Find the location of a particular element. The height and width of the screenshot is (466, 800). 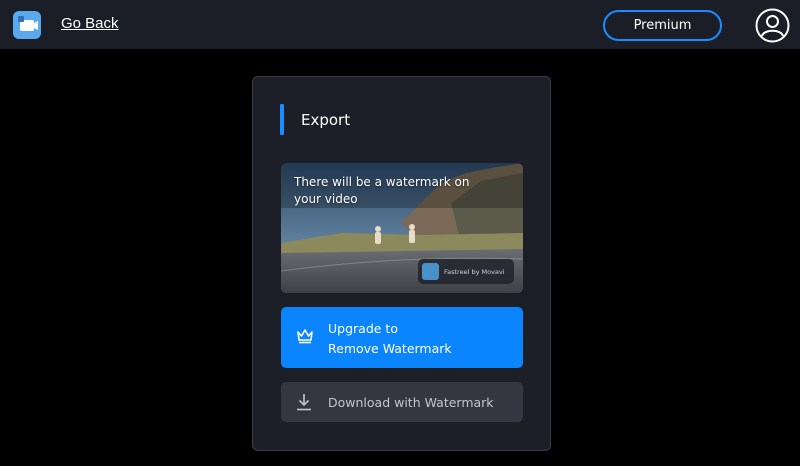

title-accent-bar is located at coordinates (282, 119).